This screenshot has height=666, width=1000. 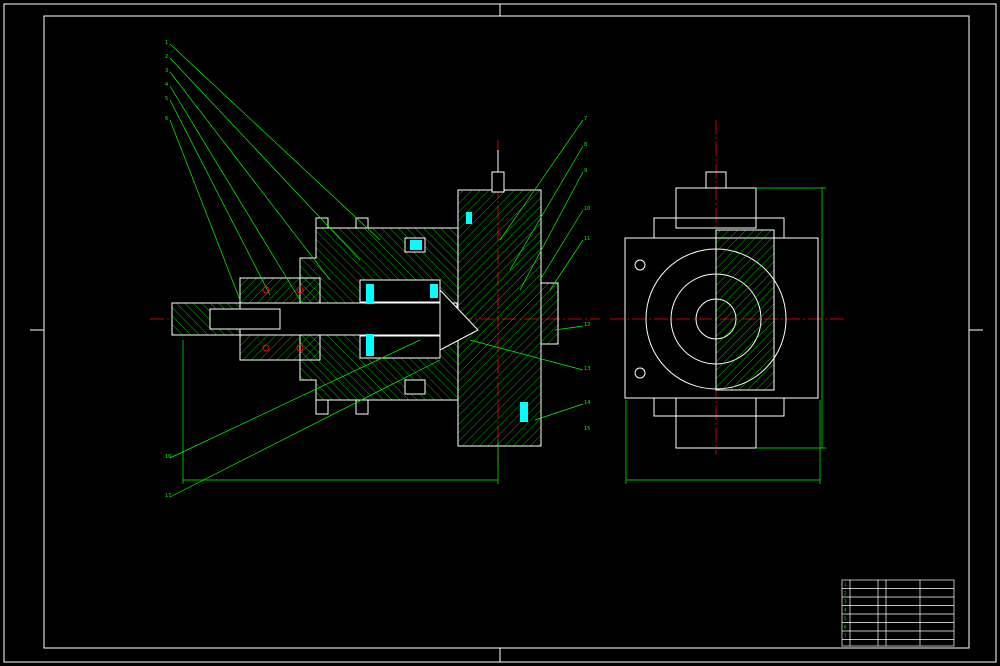 I want to click on callout-8: 8, so click(x=585, y=145).